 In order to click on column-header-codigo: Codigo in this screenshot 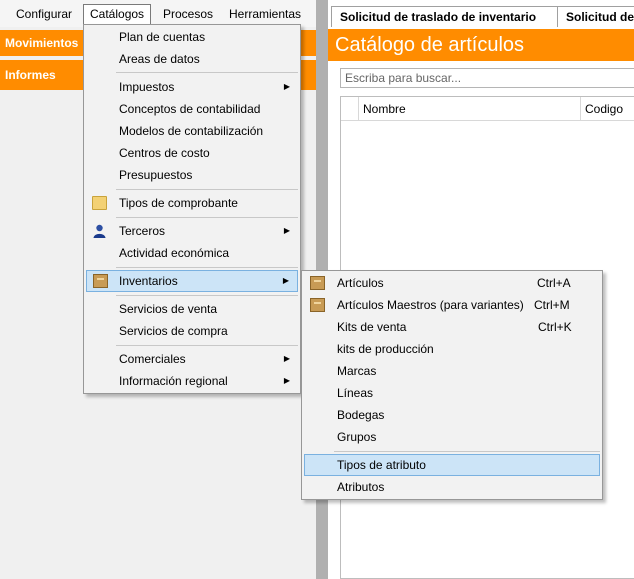, I will do `click(607, 109)`.